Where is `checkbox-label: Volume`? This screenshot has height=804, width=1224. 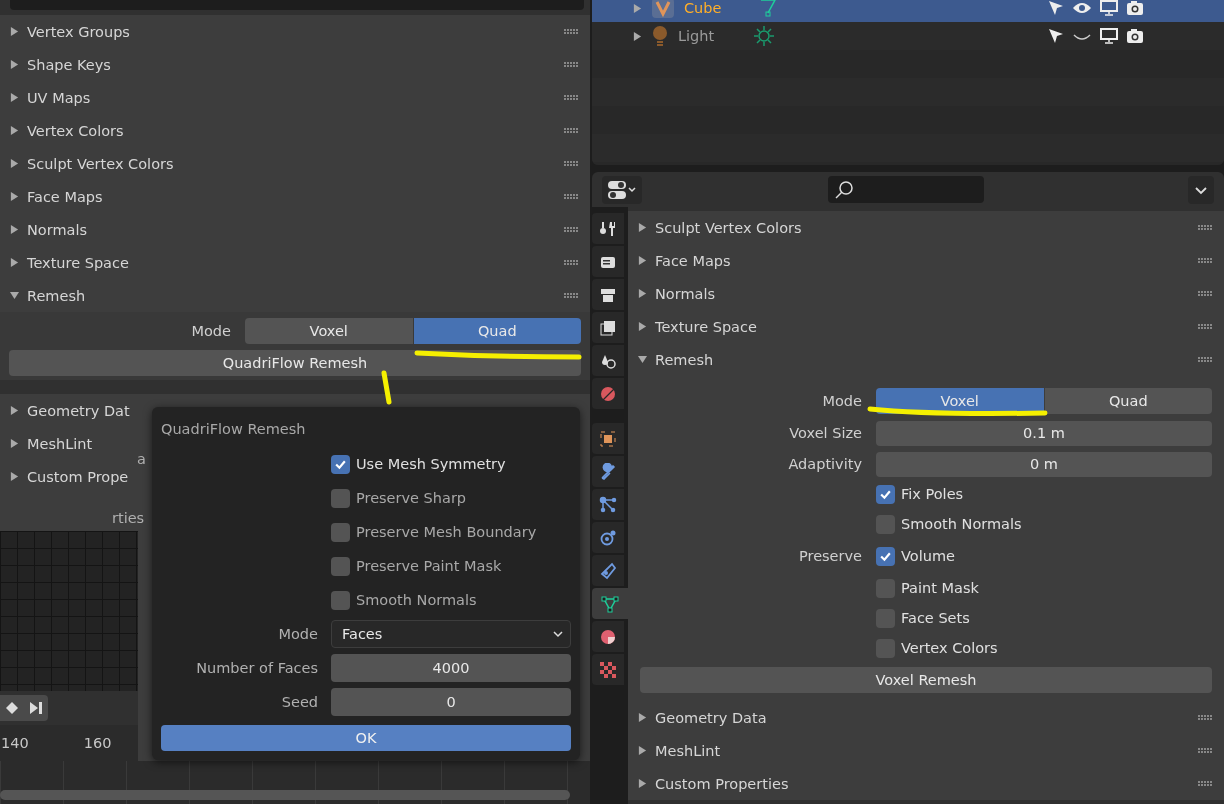
checkbox-label: Volume is located at coordinates (928, 556).